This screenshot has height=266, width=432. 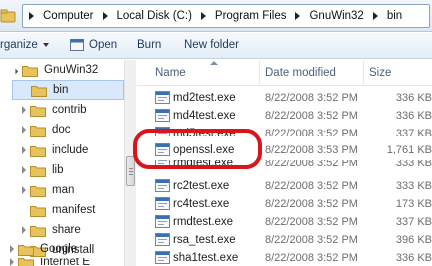 What do you see at coordinates (284, 116) in the screenshot?
I see `file-row: md4test.exe 8/22/2008 3:52 PM 336 KB` at bounding box center [284, 116].